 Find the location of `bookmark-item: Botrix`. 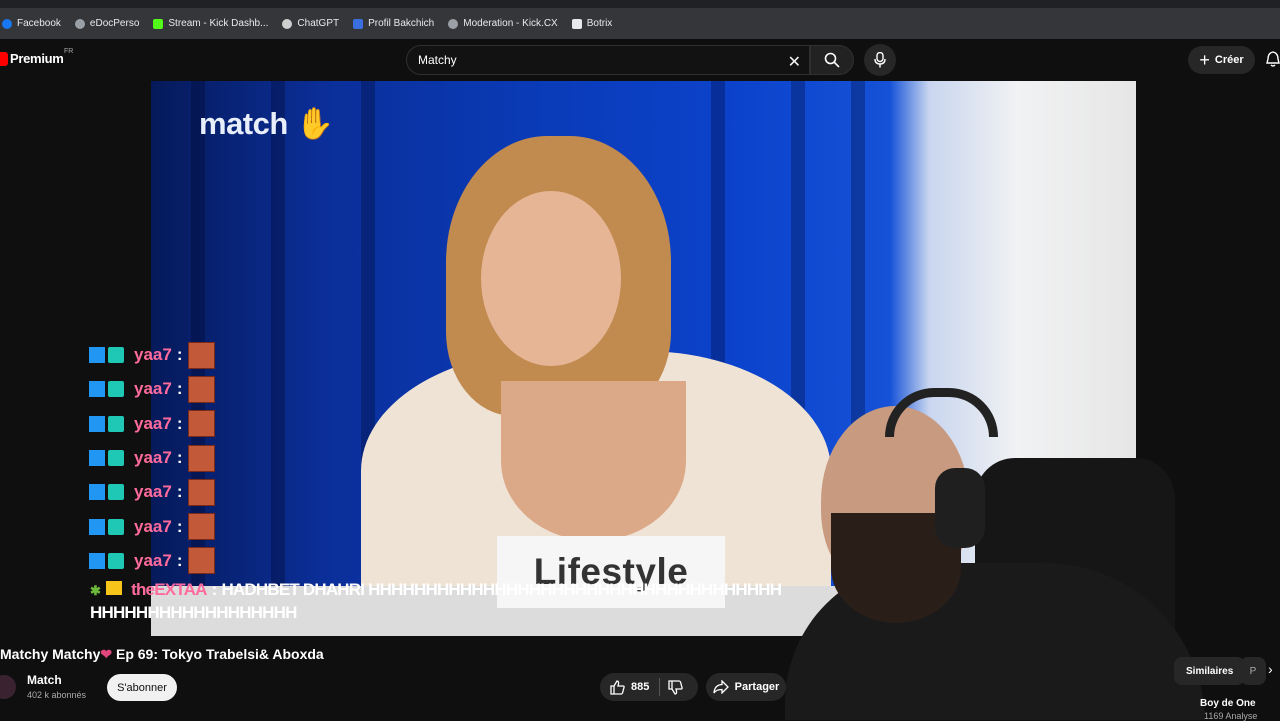

bookmark-item: Botrix is located at coordinates (592, 23).